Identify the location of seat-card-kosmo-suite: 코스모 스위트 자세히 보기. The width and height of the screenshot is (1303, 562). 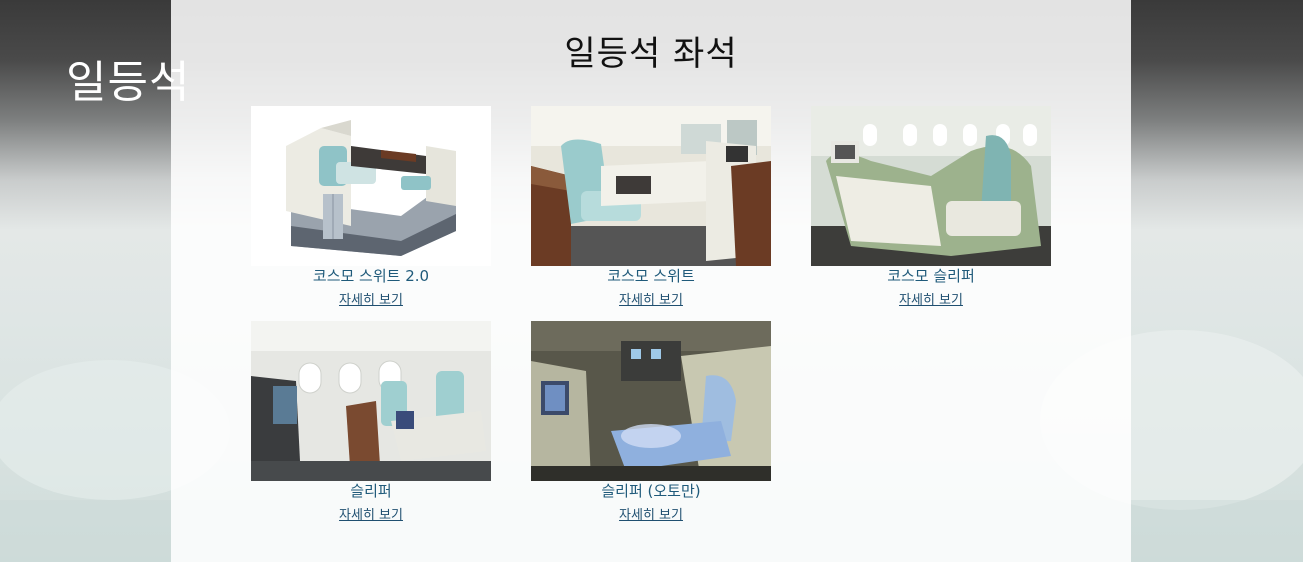
(651, 207).